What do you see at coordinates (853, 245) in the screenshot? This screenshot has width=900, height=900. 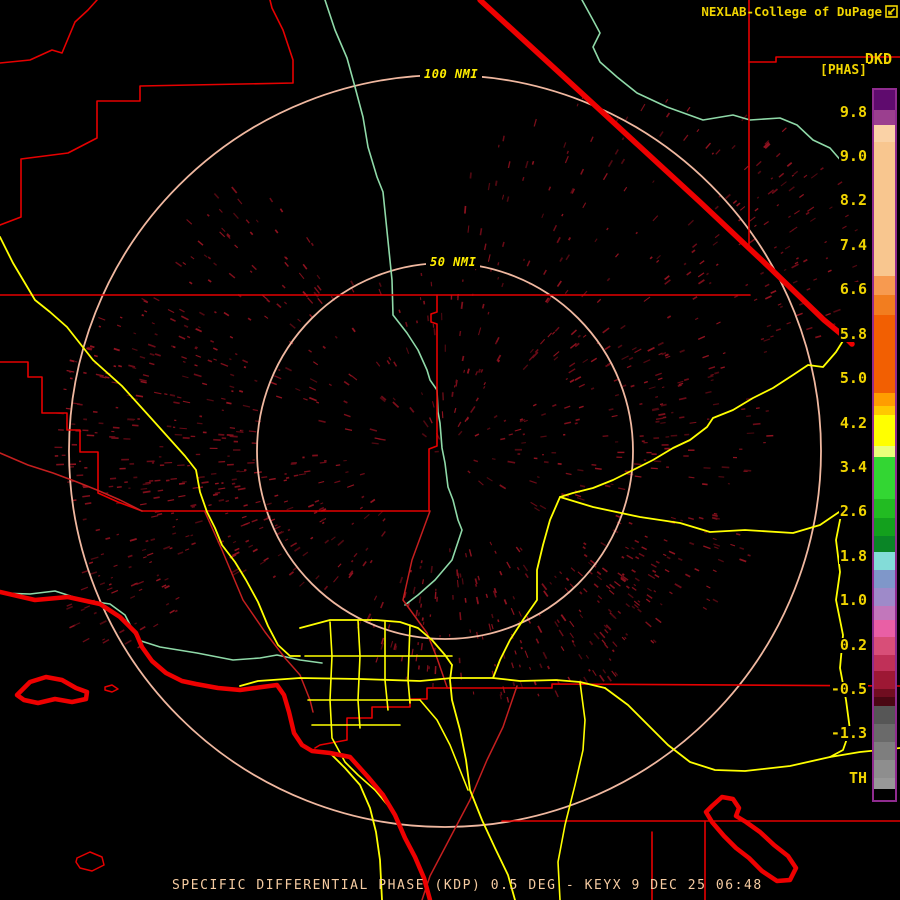 I see `color-scale-tick: 7.4` at bounding box center [853, 245].